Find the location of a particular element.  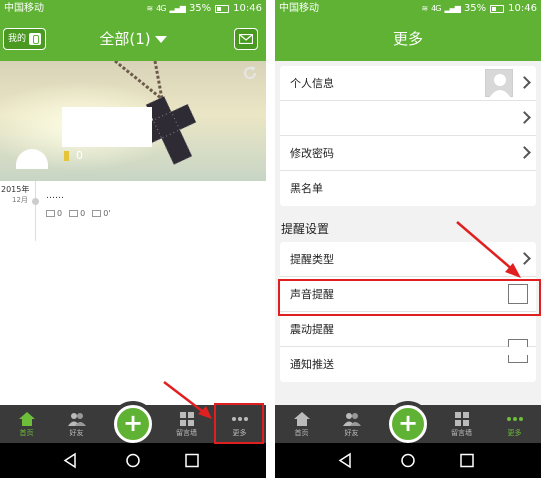

row-push-notification: 通知推送 is located at coordinates (408, 364).